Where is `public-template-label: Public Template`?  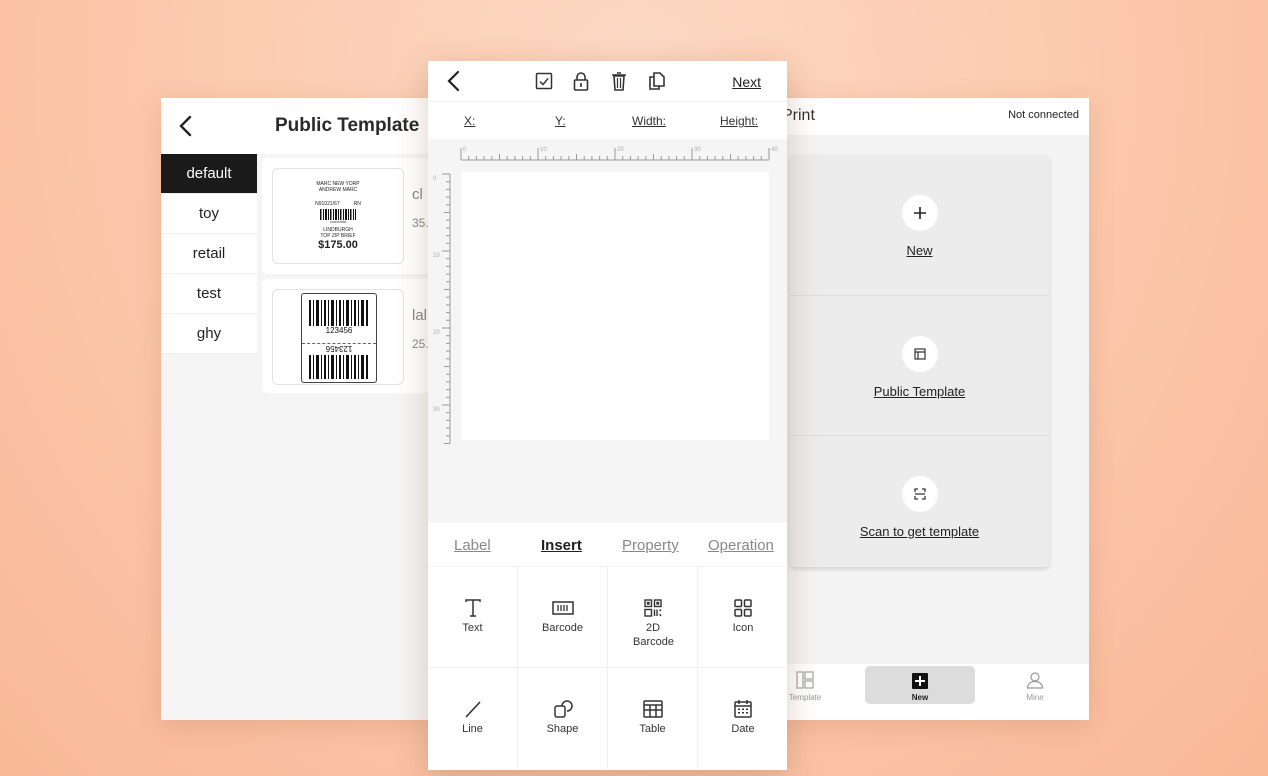
public-template-label: Public Template is located at coordinates (919, 391).